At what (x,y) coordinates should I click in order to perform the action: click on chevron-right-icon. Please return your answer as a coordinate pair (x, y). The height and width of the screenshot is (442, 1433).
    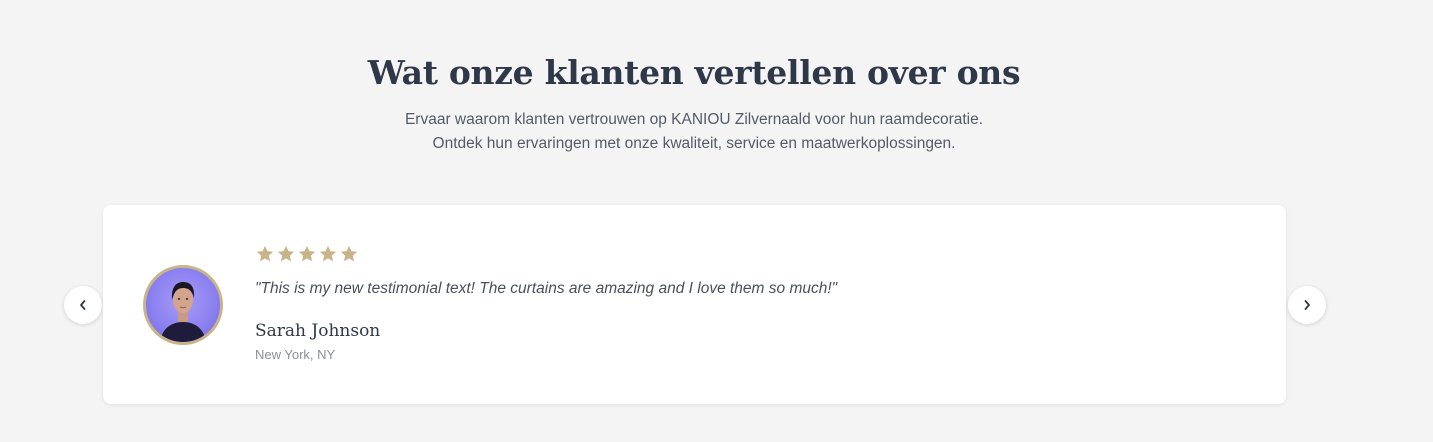
    Looking at the image, I should click on (1307, 305).